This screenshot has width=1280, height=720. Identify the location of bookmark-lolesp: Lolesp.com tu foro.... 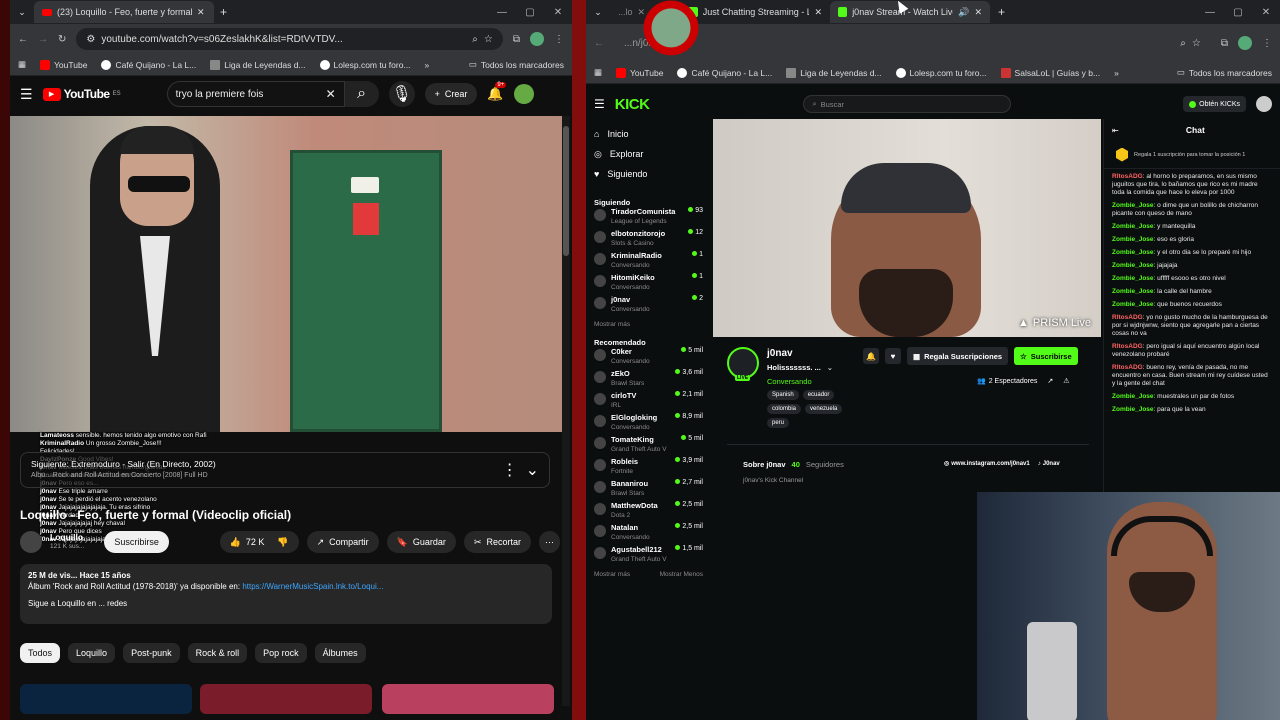
(365, 64).